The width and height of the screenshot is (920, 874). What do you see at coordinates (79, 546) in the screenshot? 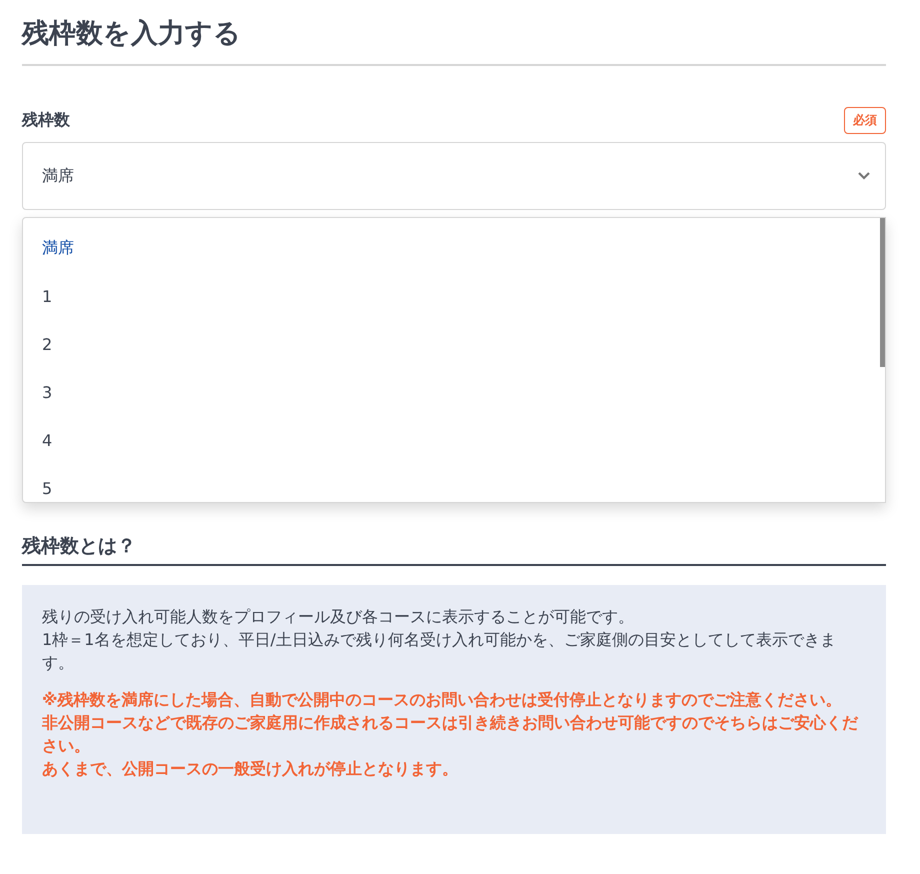
I see `section-heading: 残枠数とは？` at bounding box center [79, 546].